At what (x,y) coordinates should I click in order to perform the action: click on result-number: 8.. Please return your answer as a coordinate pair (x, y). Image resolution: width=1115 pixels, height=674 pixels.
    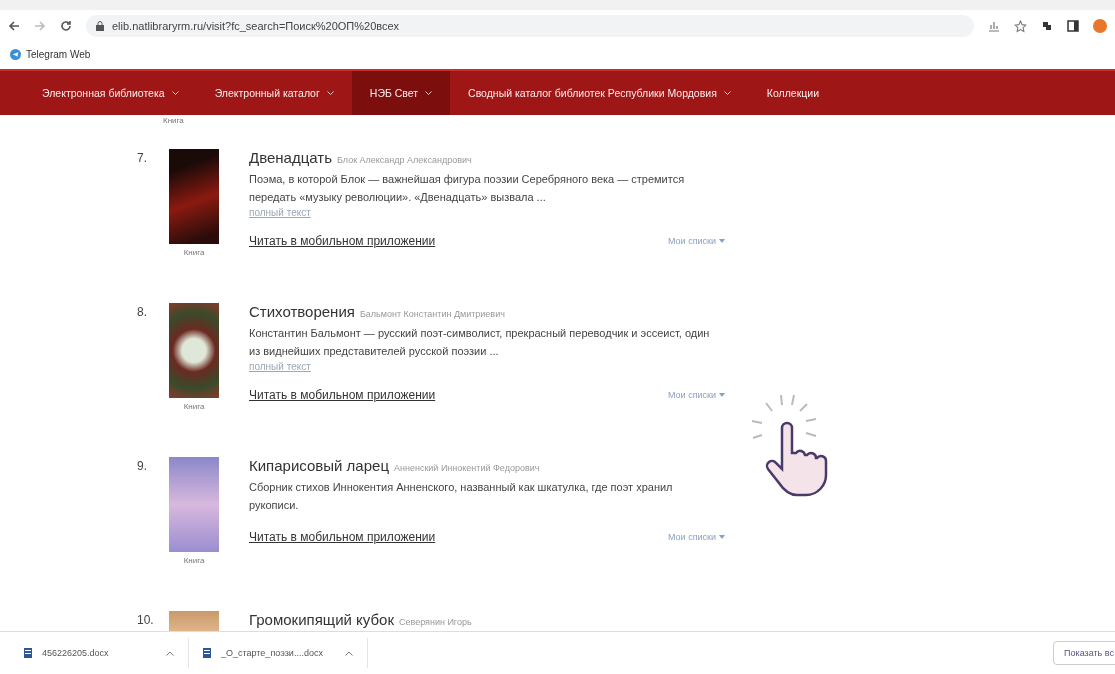
    Looking at the image, I should click on (142, 312).